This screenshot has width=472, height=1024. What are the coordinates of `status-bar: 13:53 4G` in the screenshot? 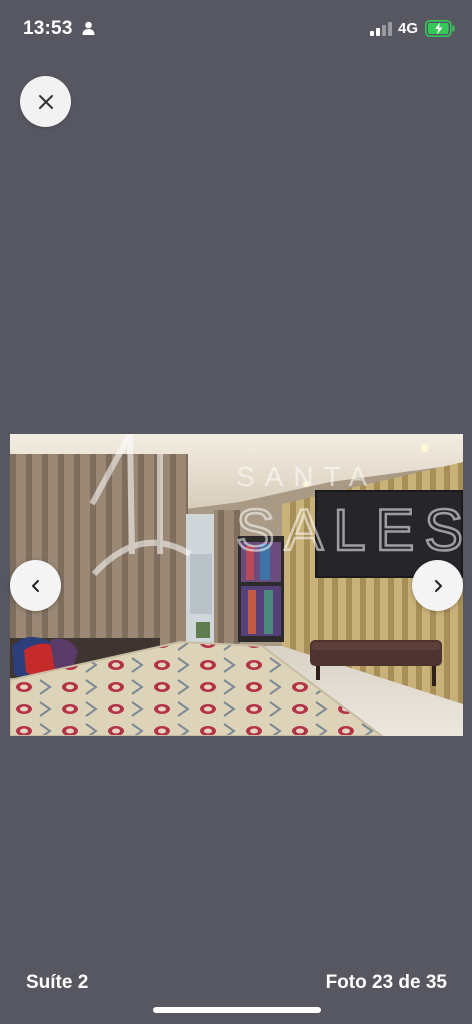 It's located at (236, 29).